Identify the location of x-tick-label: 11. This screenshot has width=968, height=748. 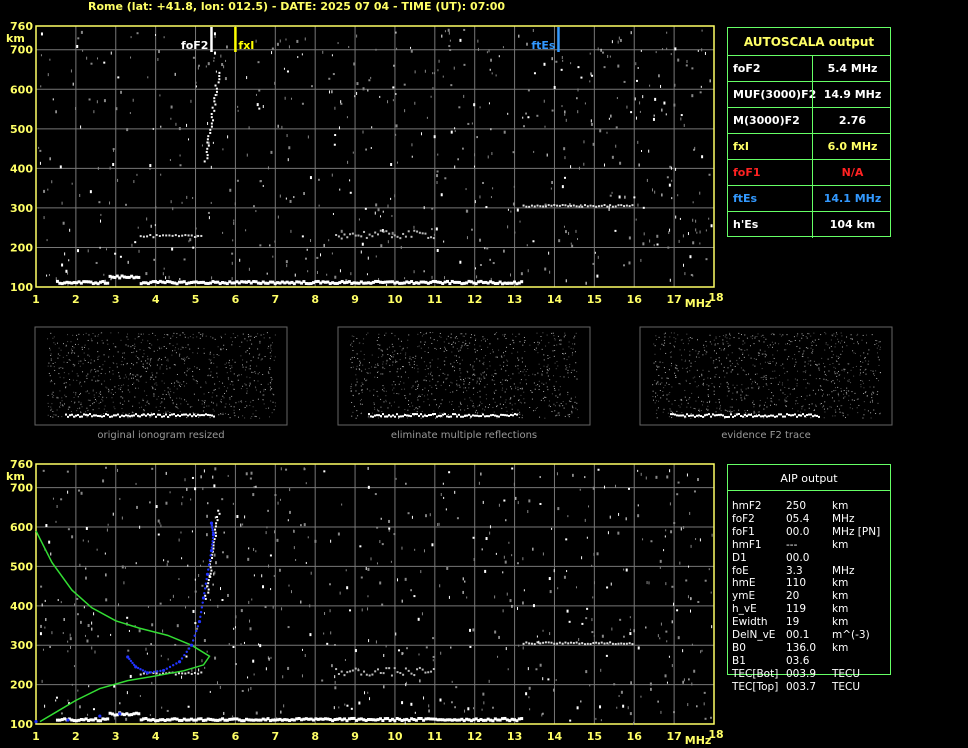
(434, 299).